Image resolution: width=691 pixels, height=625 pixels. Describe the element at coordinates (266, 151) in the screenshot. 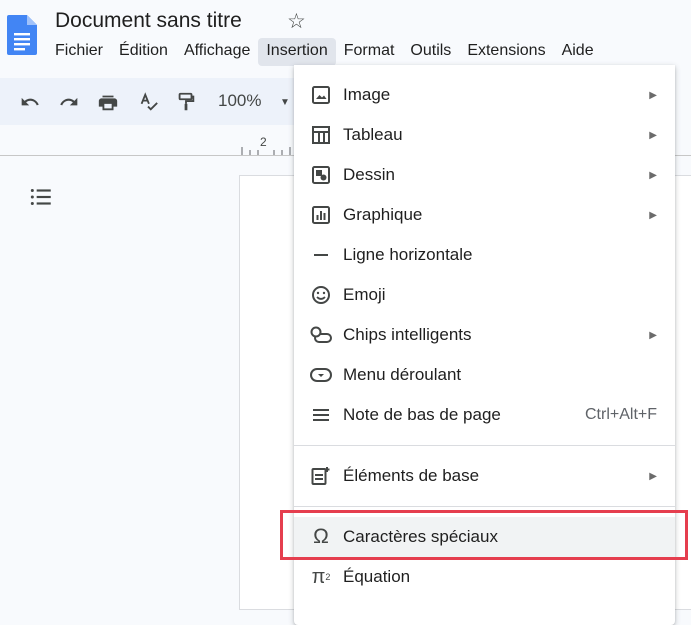

I see `ruler` at that location.